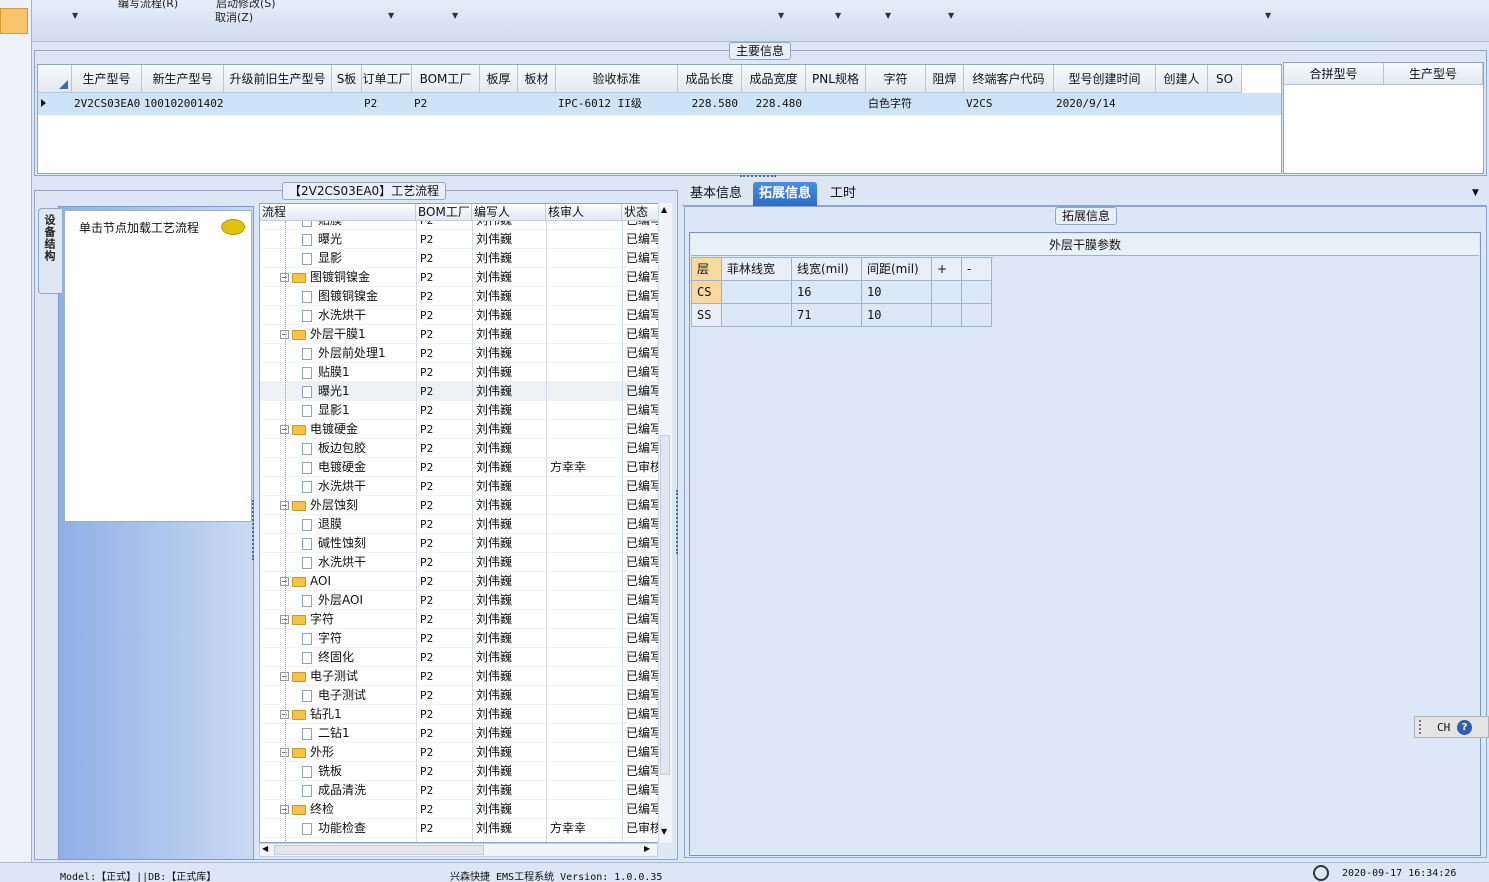  Describe the element at coordinates (897, 269) in the screenshot. I see `param-col-header: 间距(mil)` at that location.